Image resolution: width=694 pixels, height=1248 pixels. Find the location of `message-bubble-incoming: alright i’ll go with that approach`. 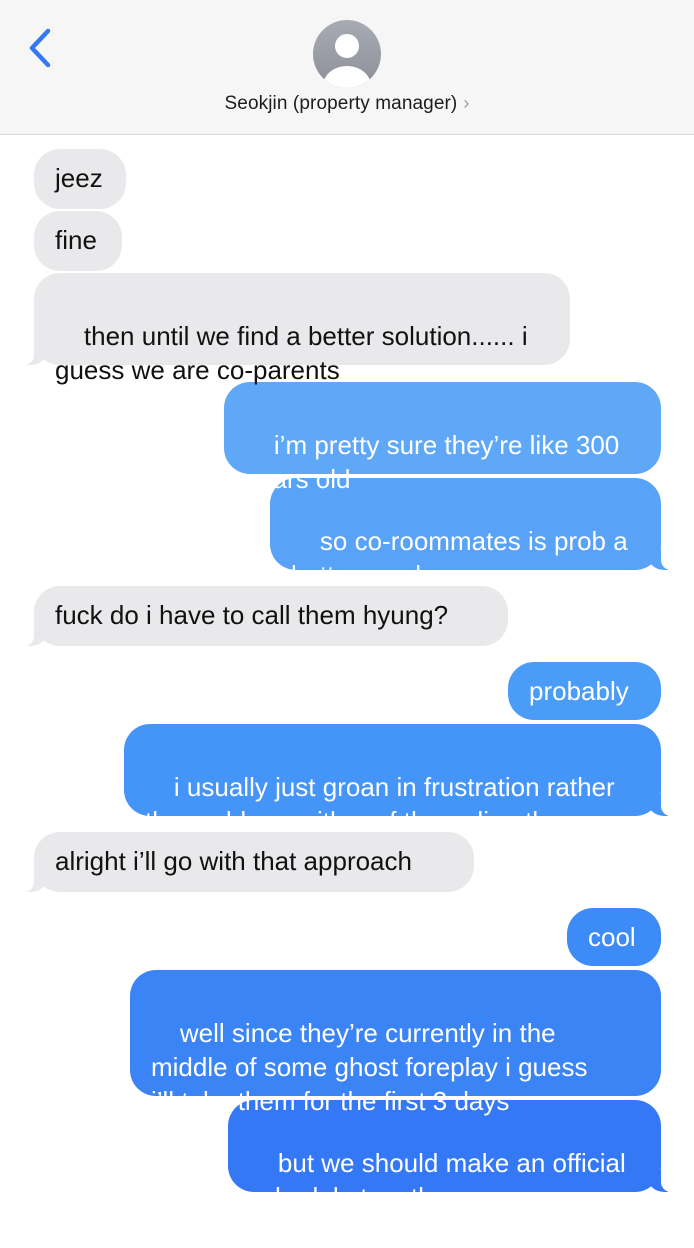

message-bubble-incoming: alright i’ll go with that approach is located at coordinates (241, 862).